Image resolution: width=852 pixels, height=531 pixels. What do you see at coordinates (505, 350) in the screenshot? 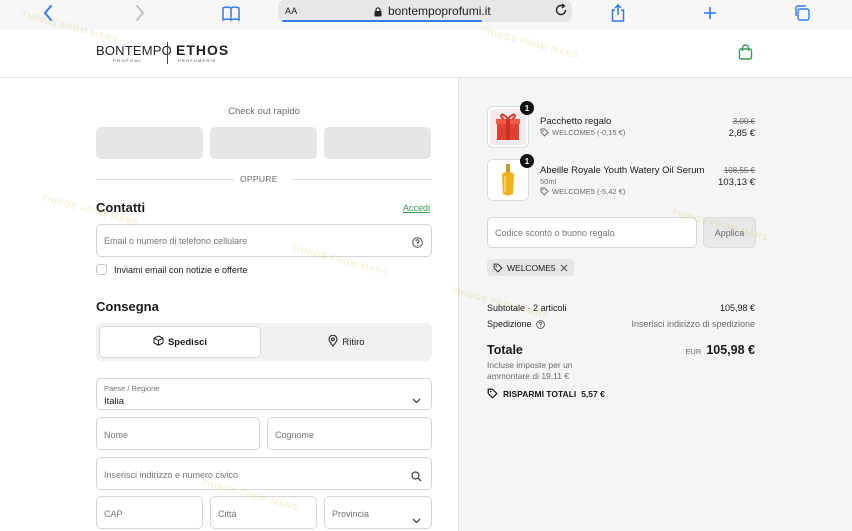
I see `total-label: Totale` at bounding box center [505, 350].